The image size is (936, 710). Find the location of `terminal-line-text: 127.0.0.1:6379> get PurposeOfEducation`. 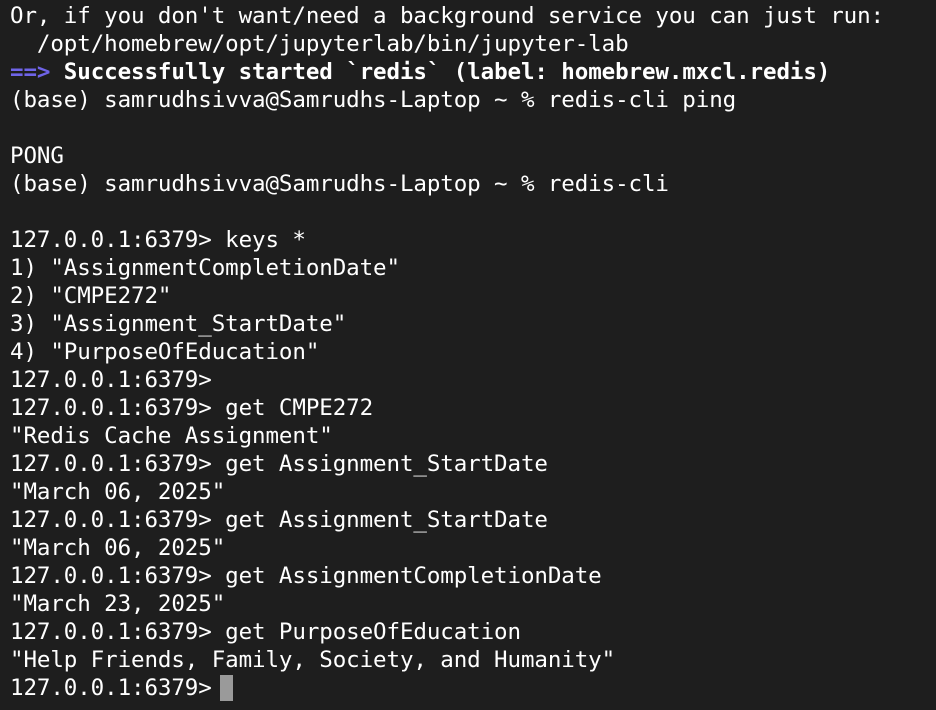

terminal-line-text: 127.0.0.1:6379> get PurposeOfEducation is located at coordinates (265, 632).